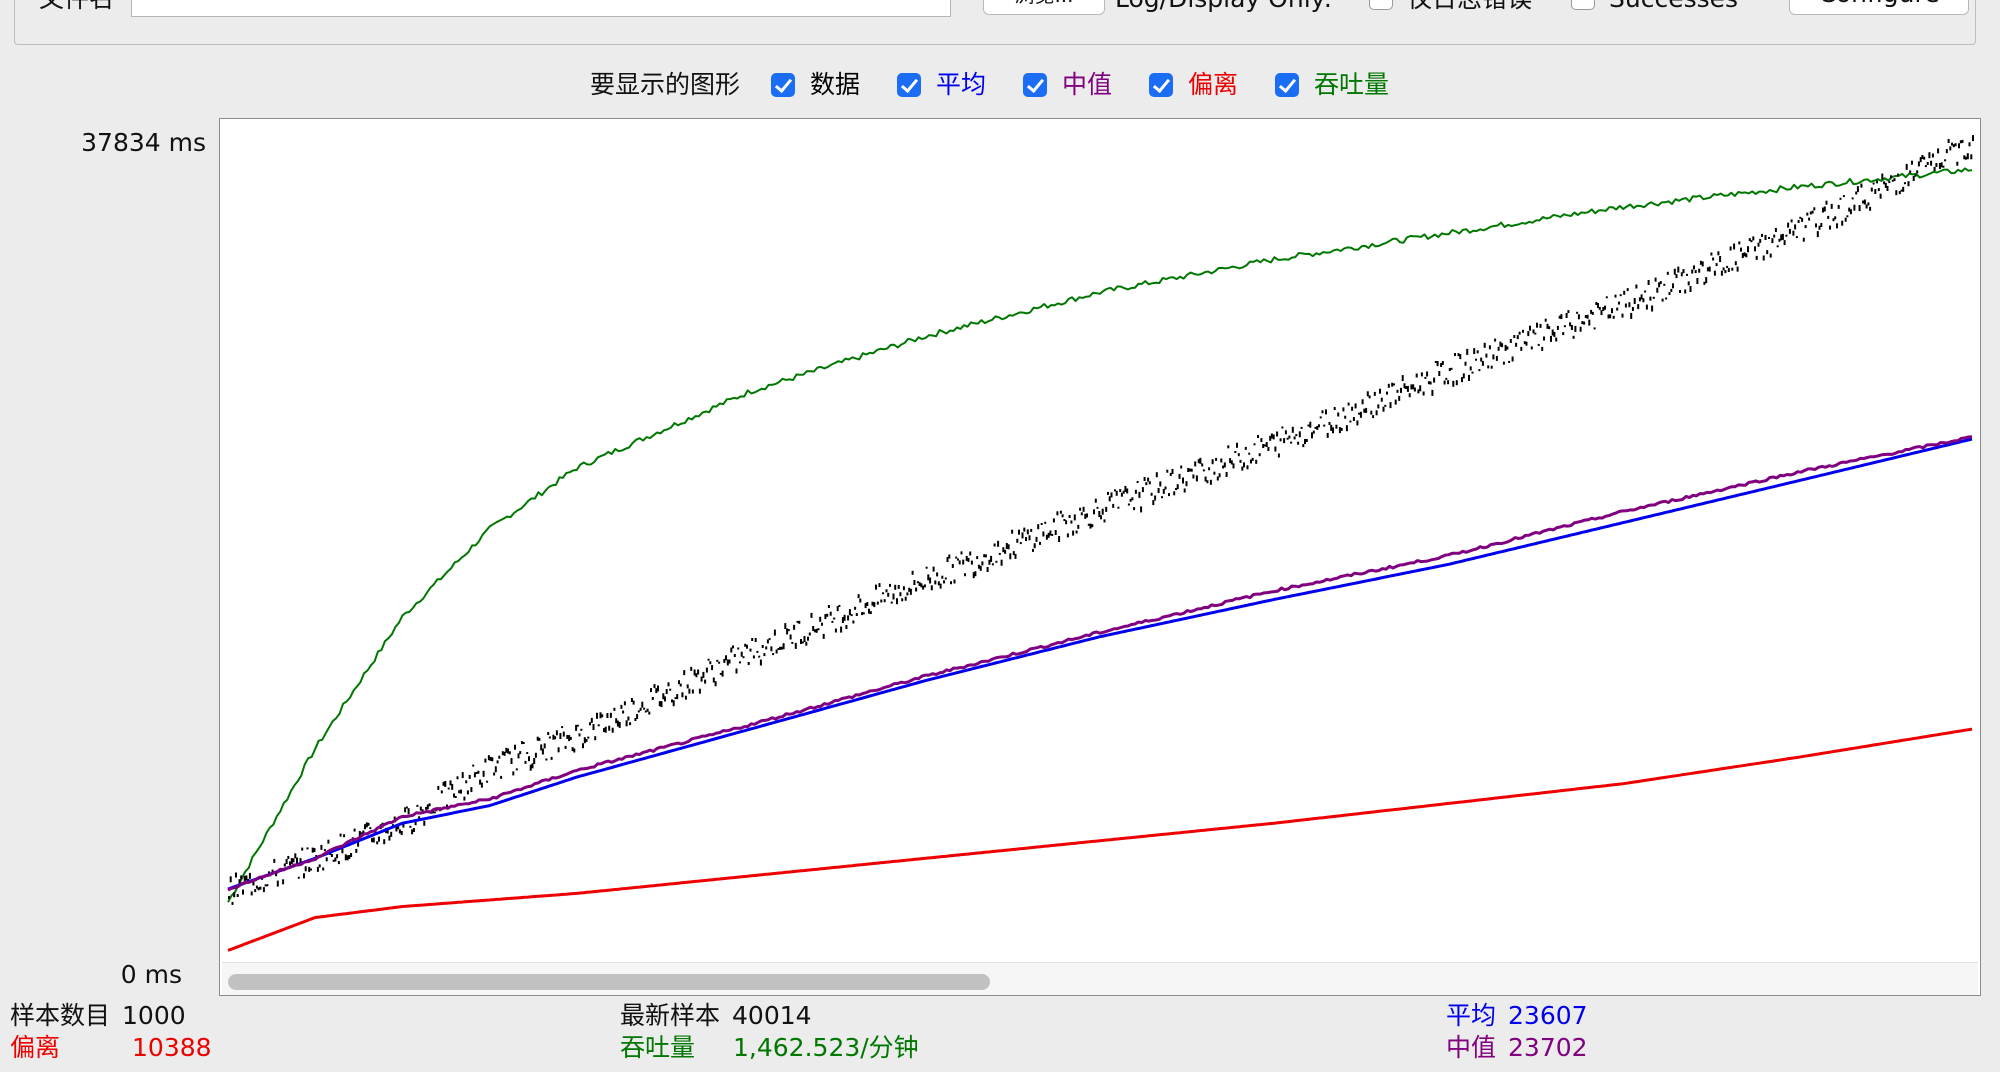 The height and width of the screenshot is (1072, 2000). Describe the element at coordinates (1100, 978) in the screenshot. I see `horizontal-scrollbar` at that location.